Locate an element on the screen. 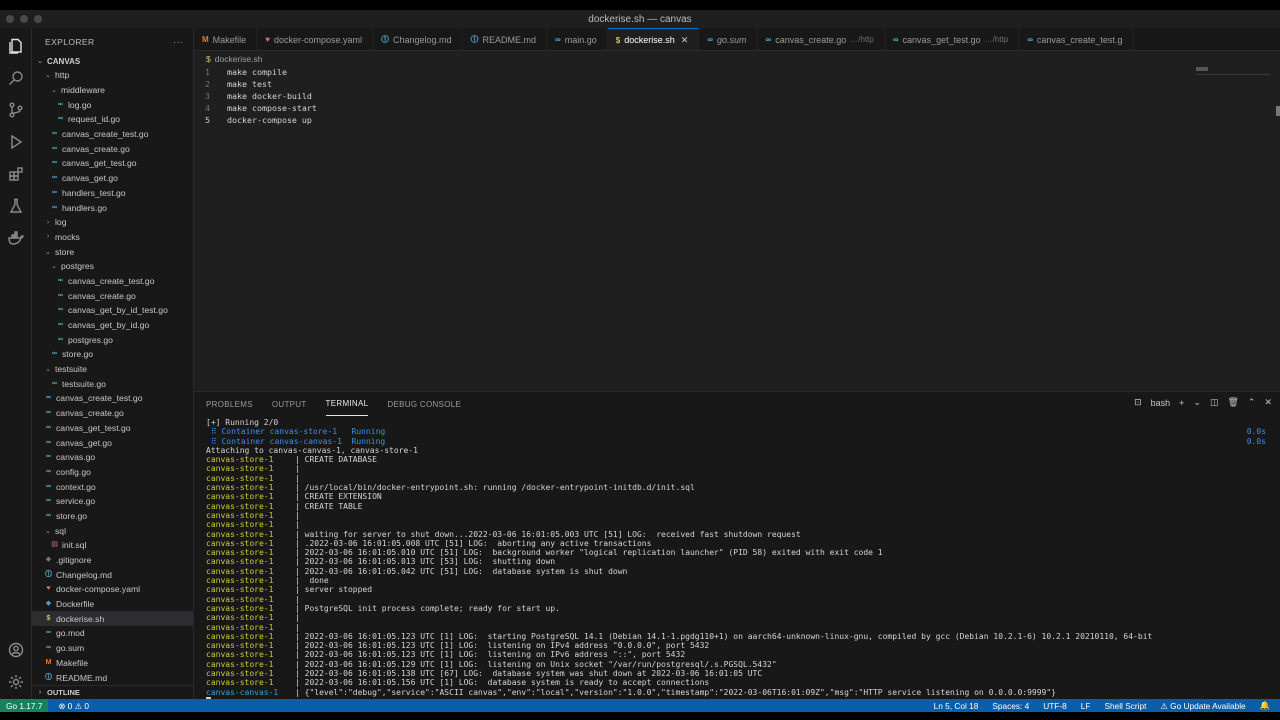 Image resolution: width=1280 pixels, height=720 pixels. editor-tab: ♥ docker-compose.yaml is located at coordinates (315, 39).